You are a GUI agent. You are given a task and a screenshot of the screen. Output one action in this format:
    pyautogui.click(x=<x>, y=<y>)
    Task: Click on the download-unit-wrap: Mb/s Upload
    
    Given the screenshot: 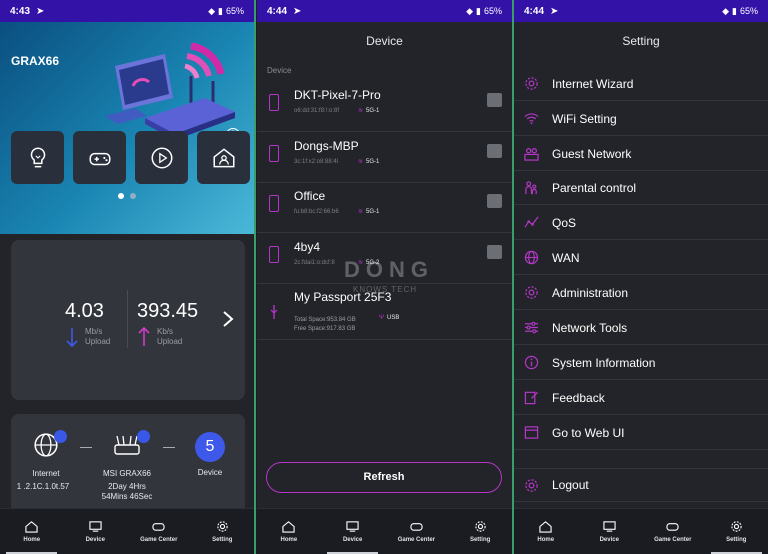 What is the action you would take?
    pyautogui.click(x=97, y=337)
    